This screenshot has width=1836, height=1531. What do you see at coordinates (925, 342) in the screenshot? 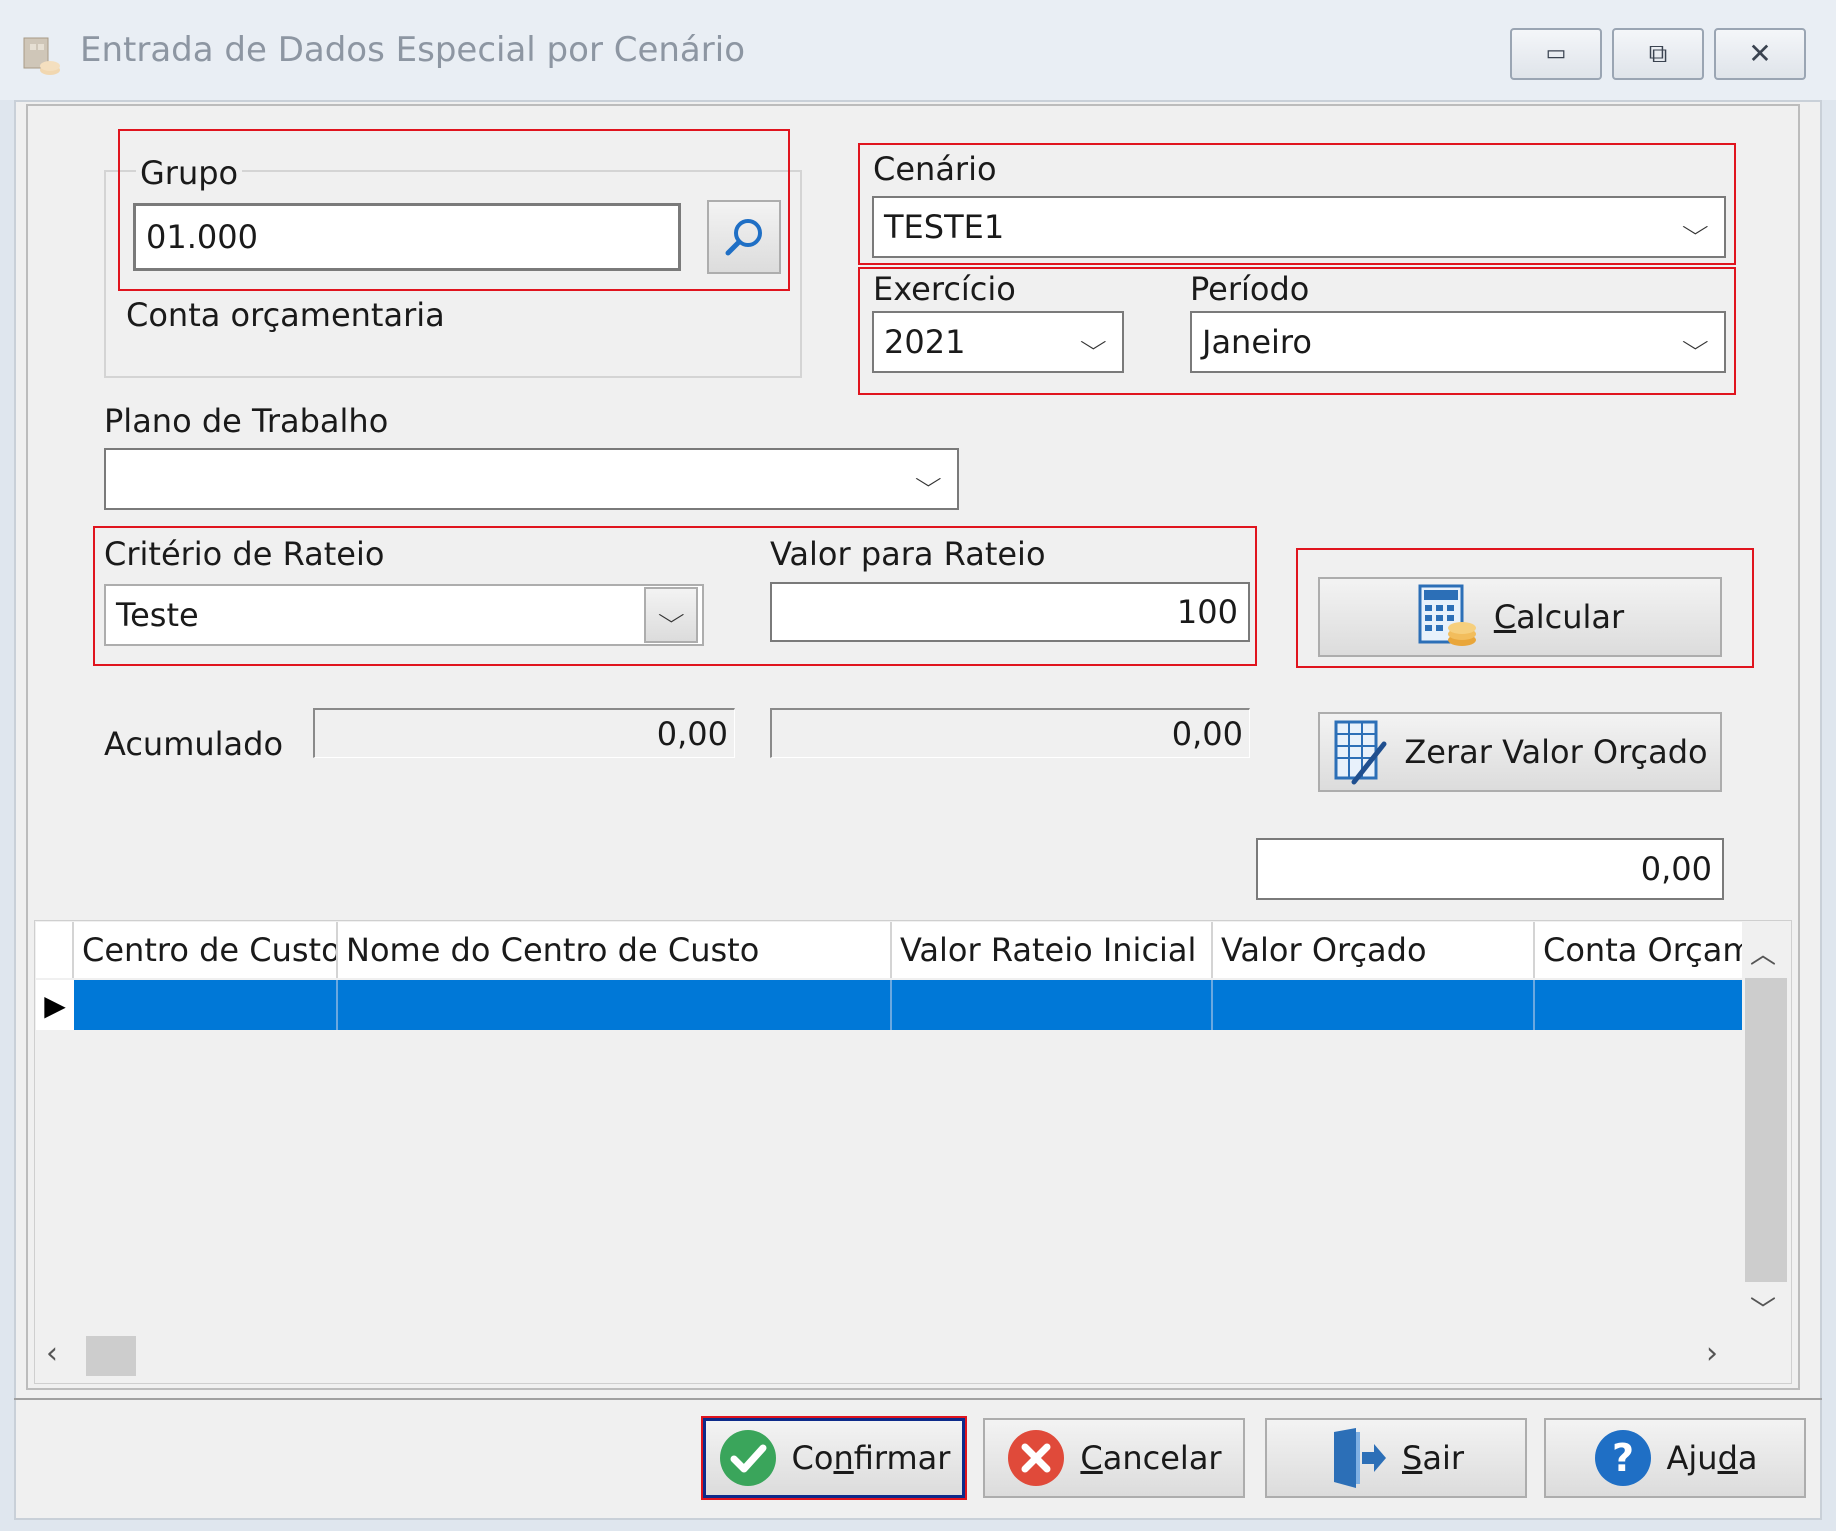
I see `exercicio-value: 2021` at bounding box center [925, 342].